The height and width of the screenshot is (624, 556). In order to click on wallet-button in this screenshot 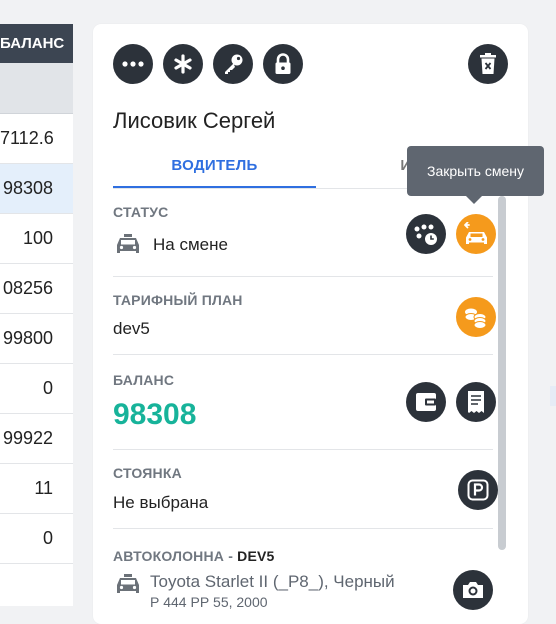, I will do `click(426, 402)`.